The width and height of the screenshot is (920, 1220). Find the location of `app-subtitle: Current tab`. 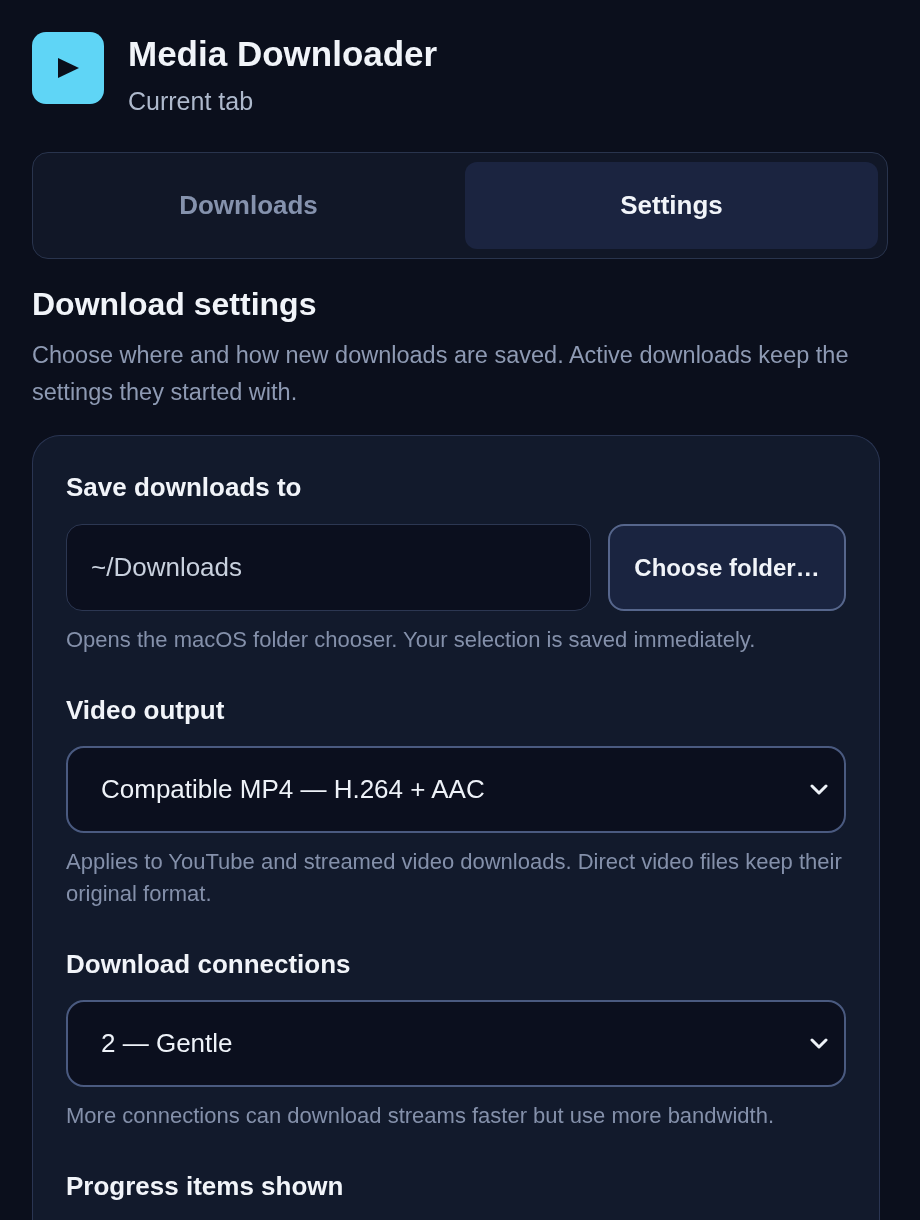

app-subtitle: Current tab is located at coordinates (191, 101).